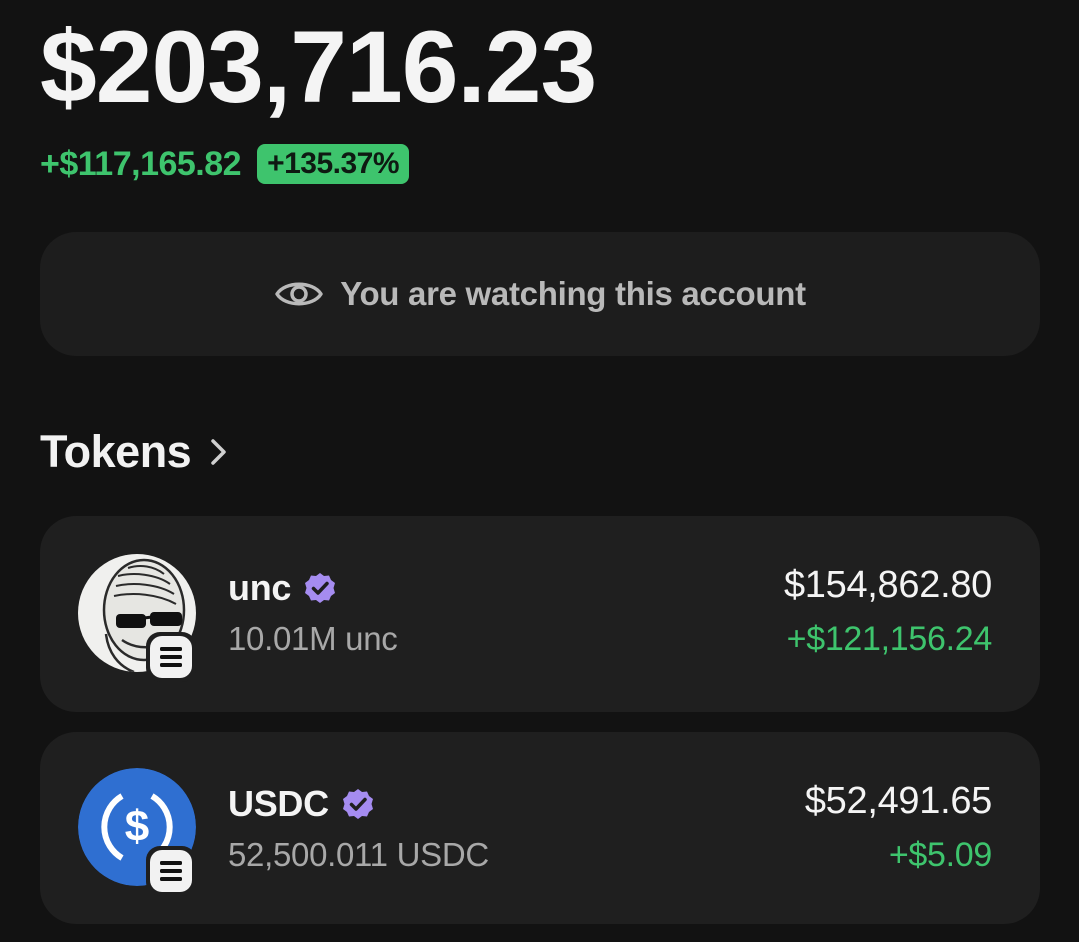 This screenshot has height=942, width=1079. I want to click on chevron-right-icon, so click(220, 452).